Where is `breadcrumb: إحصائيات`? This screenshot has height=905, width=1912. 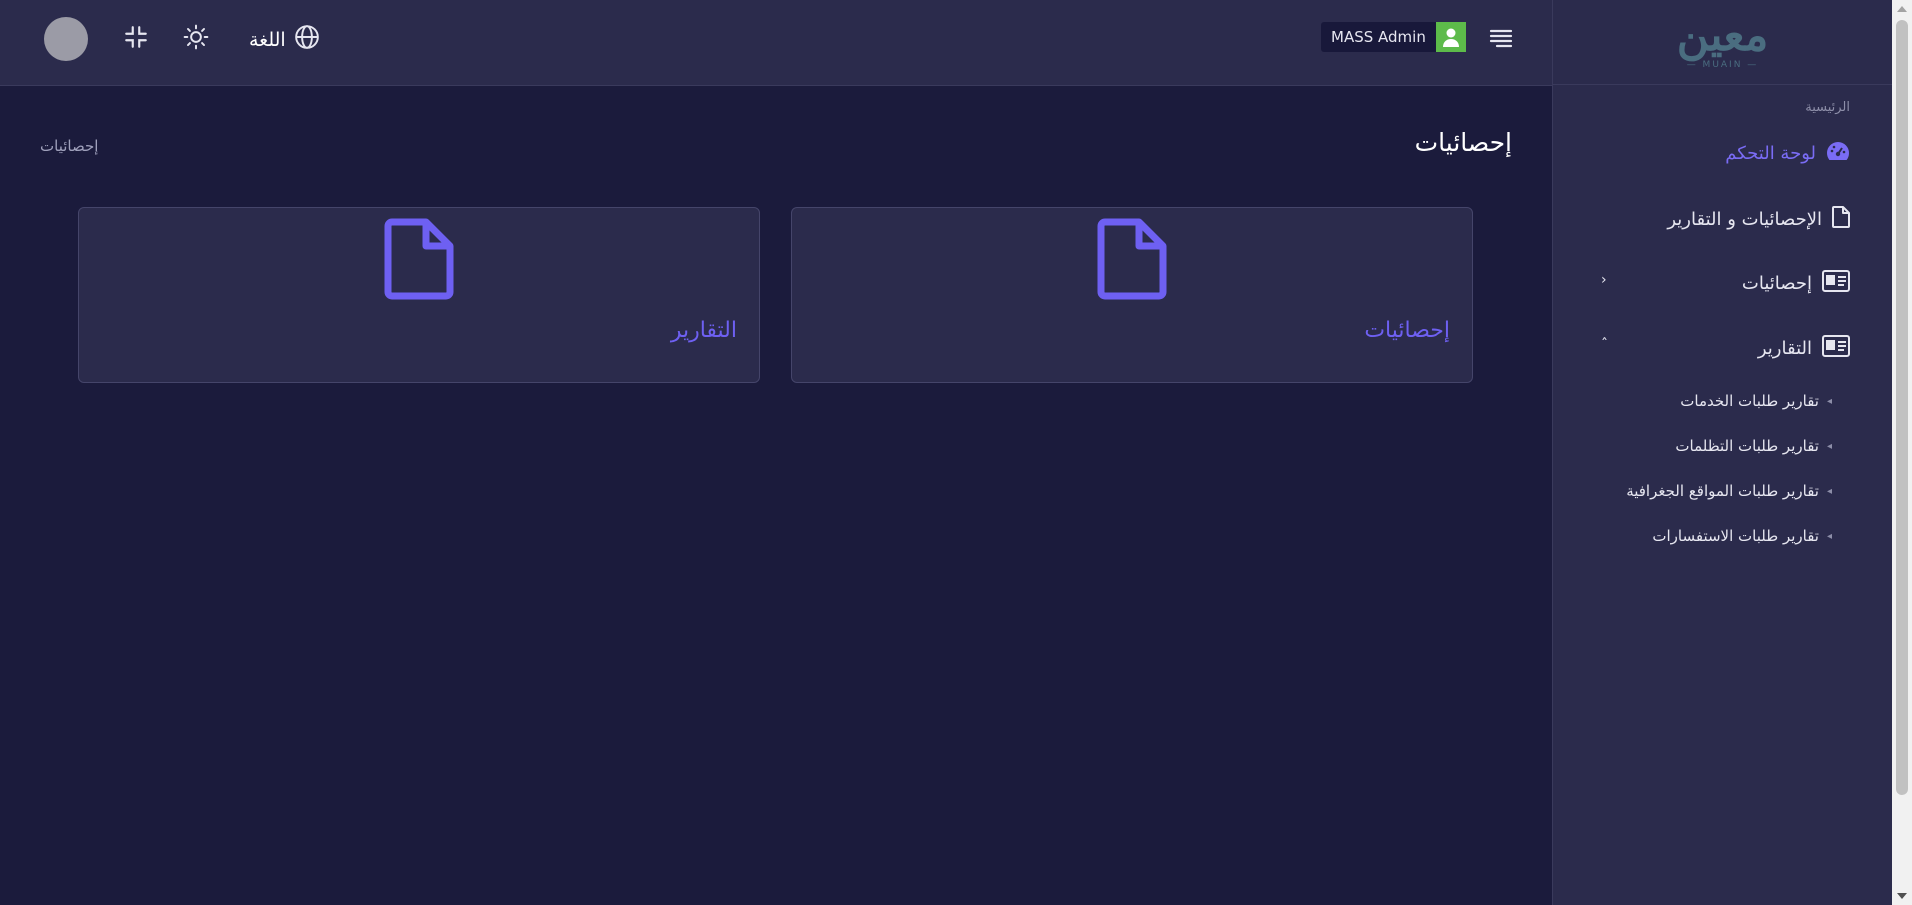
breadcrumb: إحصائيات is located at coordinates (69, 146).